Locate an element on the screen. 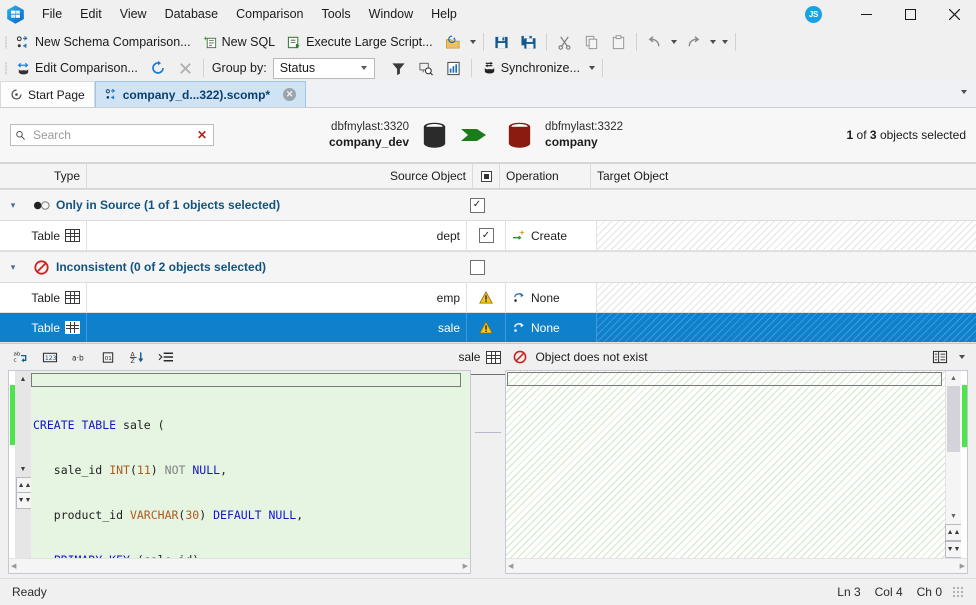  next-change-button: ▼▼ is located at coordinates (953, 549).